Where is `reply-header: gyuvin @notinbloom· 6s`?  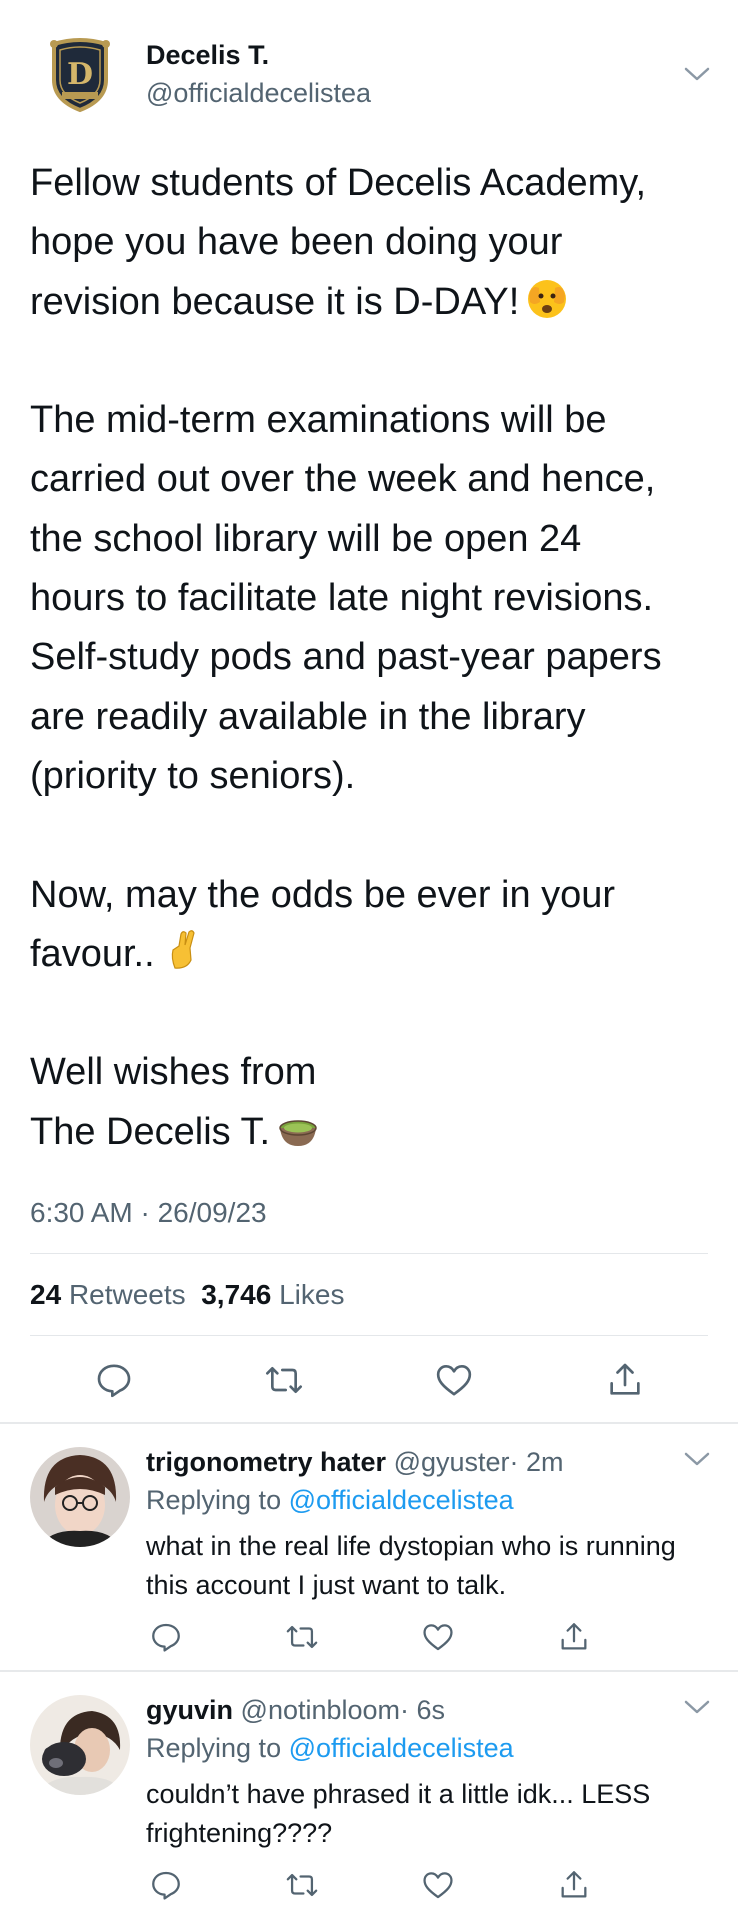
reply-header: gyuvin @notinbloom· 6s is located at coordinates (295, 1710).